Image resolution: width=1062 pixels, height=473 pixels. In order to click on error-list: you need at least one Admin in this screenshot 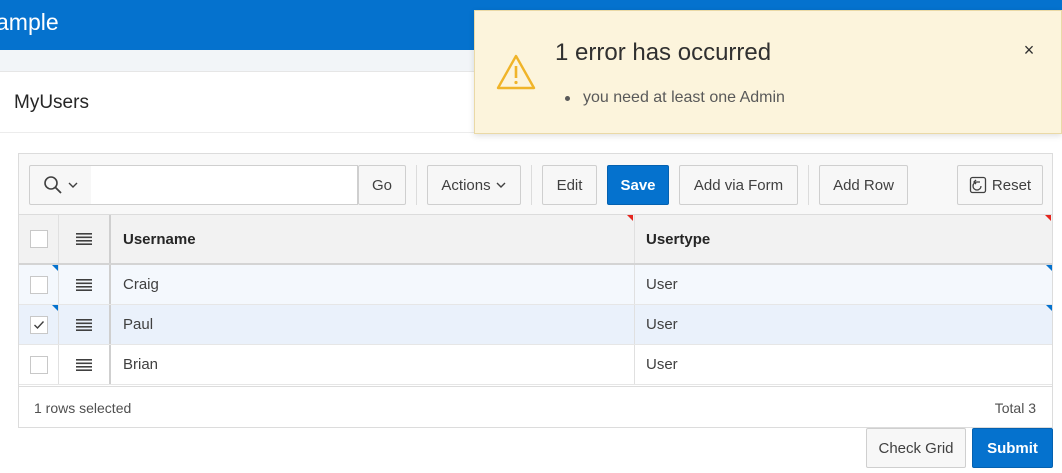, I will do `click(675, 98)`.